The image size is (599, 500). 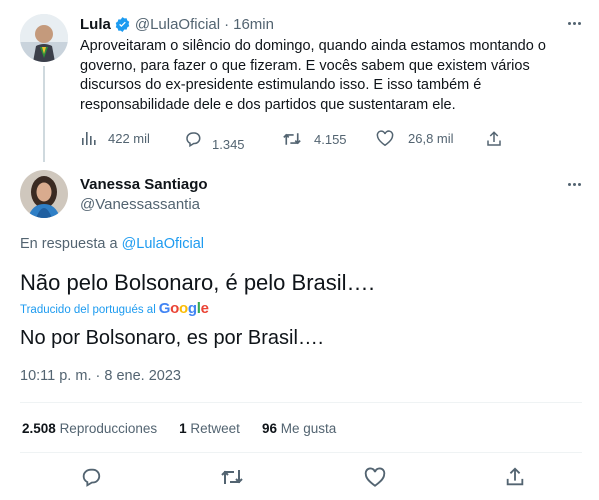 What do you see at coordinates (163, 244) in the screenshot?
I see `reply-to-link: @LulaOficial` at bounding box center [163, 244].